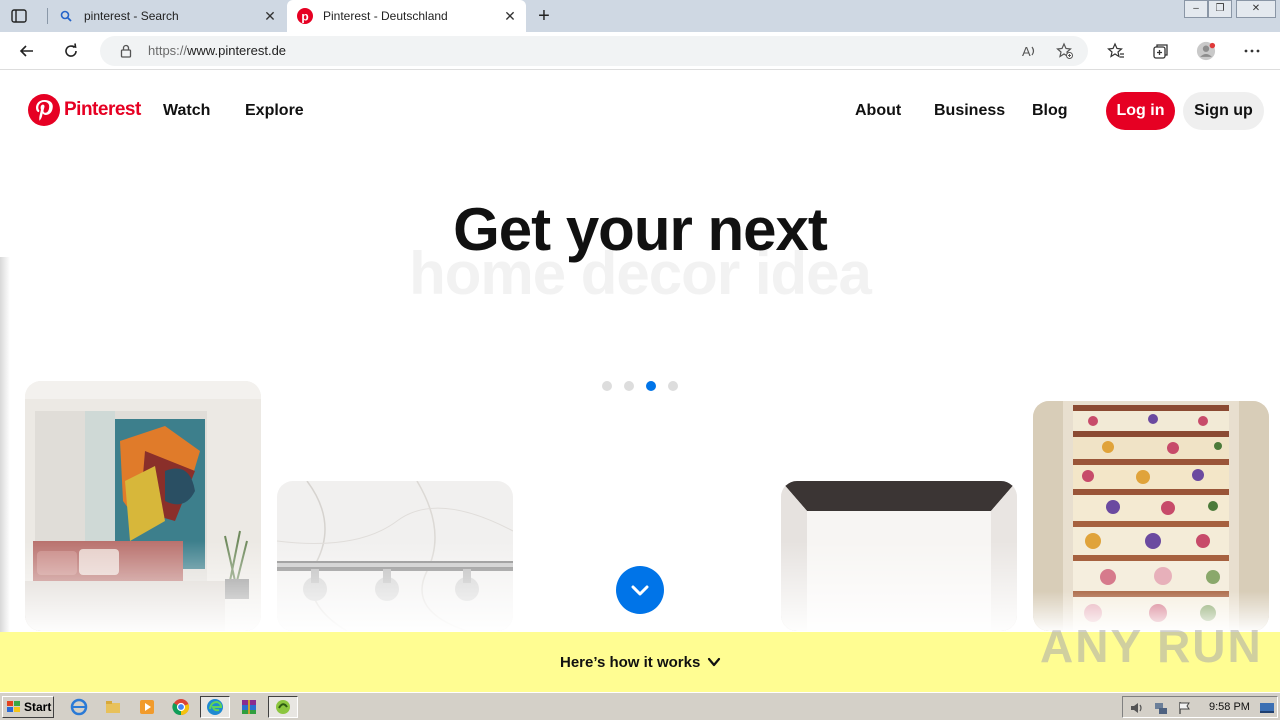 This screenshot has width=1280, height=721. I want to click on new-tab-button: +, so click(544, 16).